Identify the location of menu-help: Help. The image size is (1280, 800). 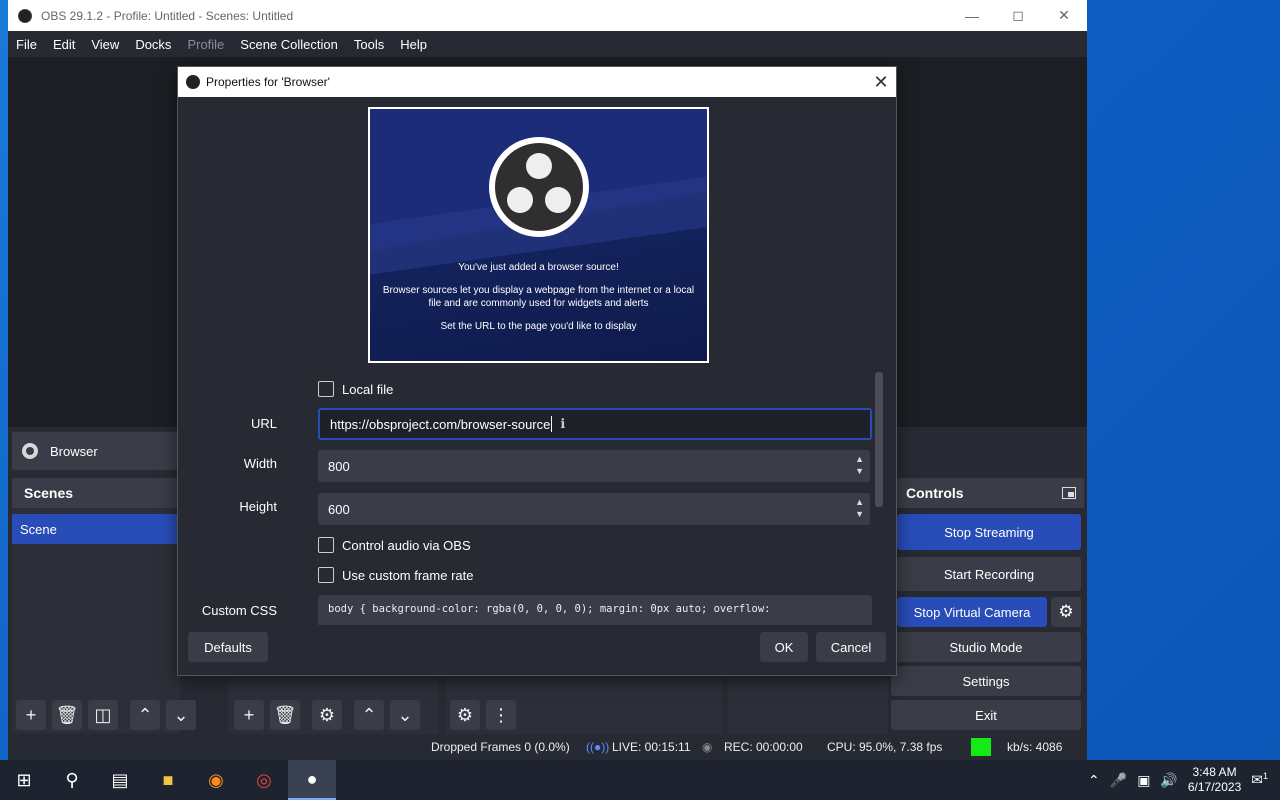
(413, 44).